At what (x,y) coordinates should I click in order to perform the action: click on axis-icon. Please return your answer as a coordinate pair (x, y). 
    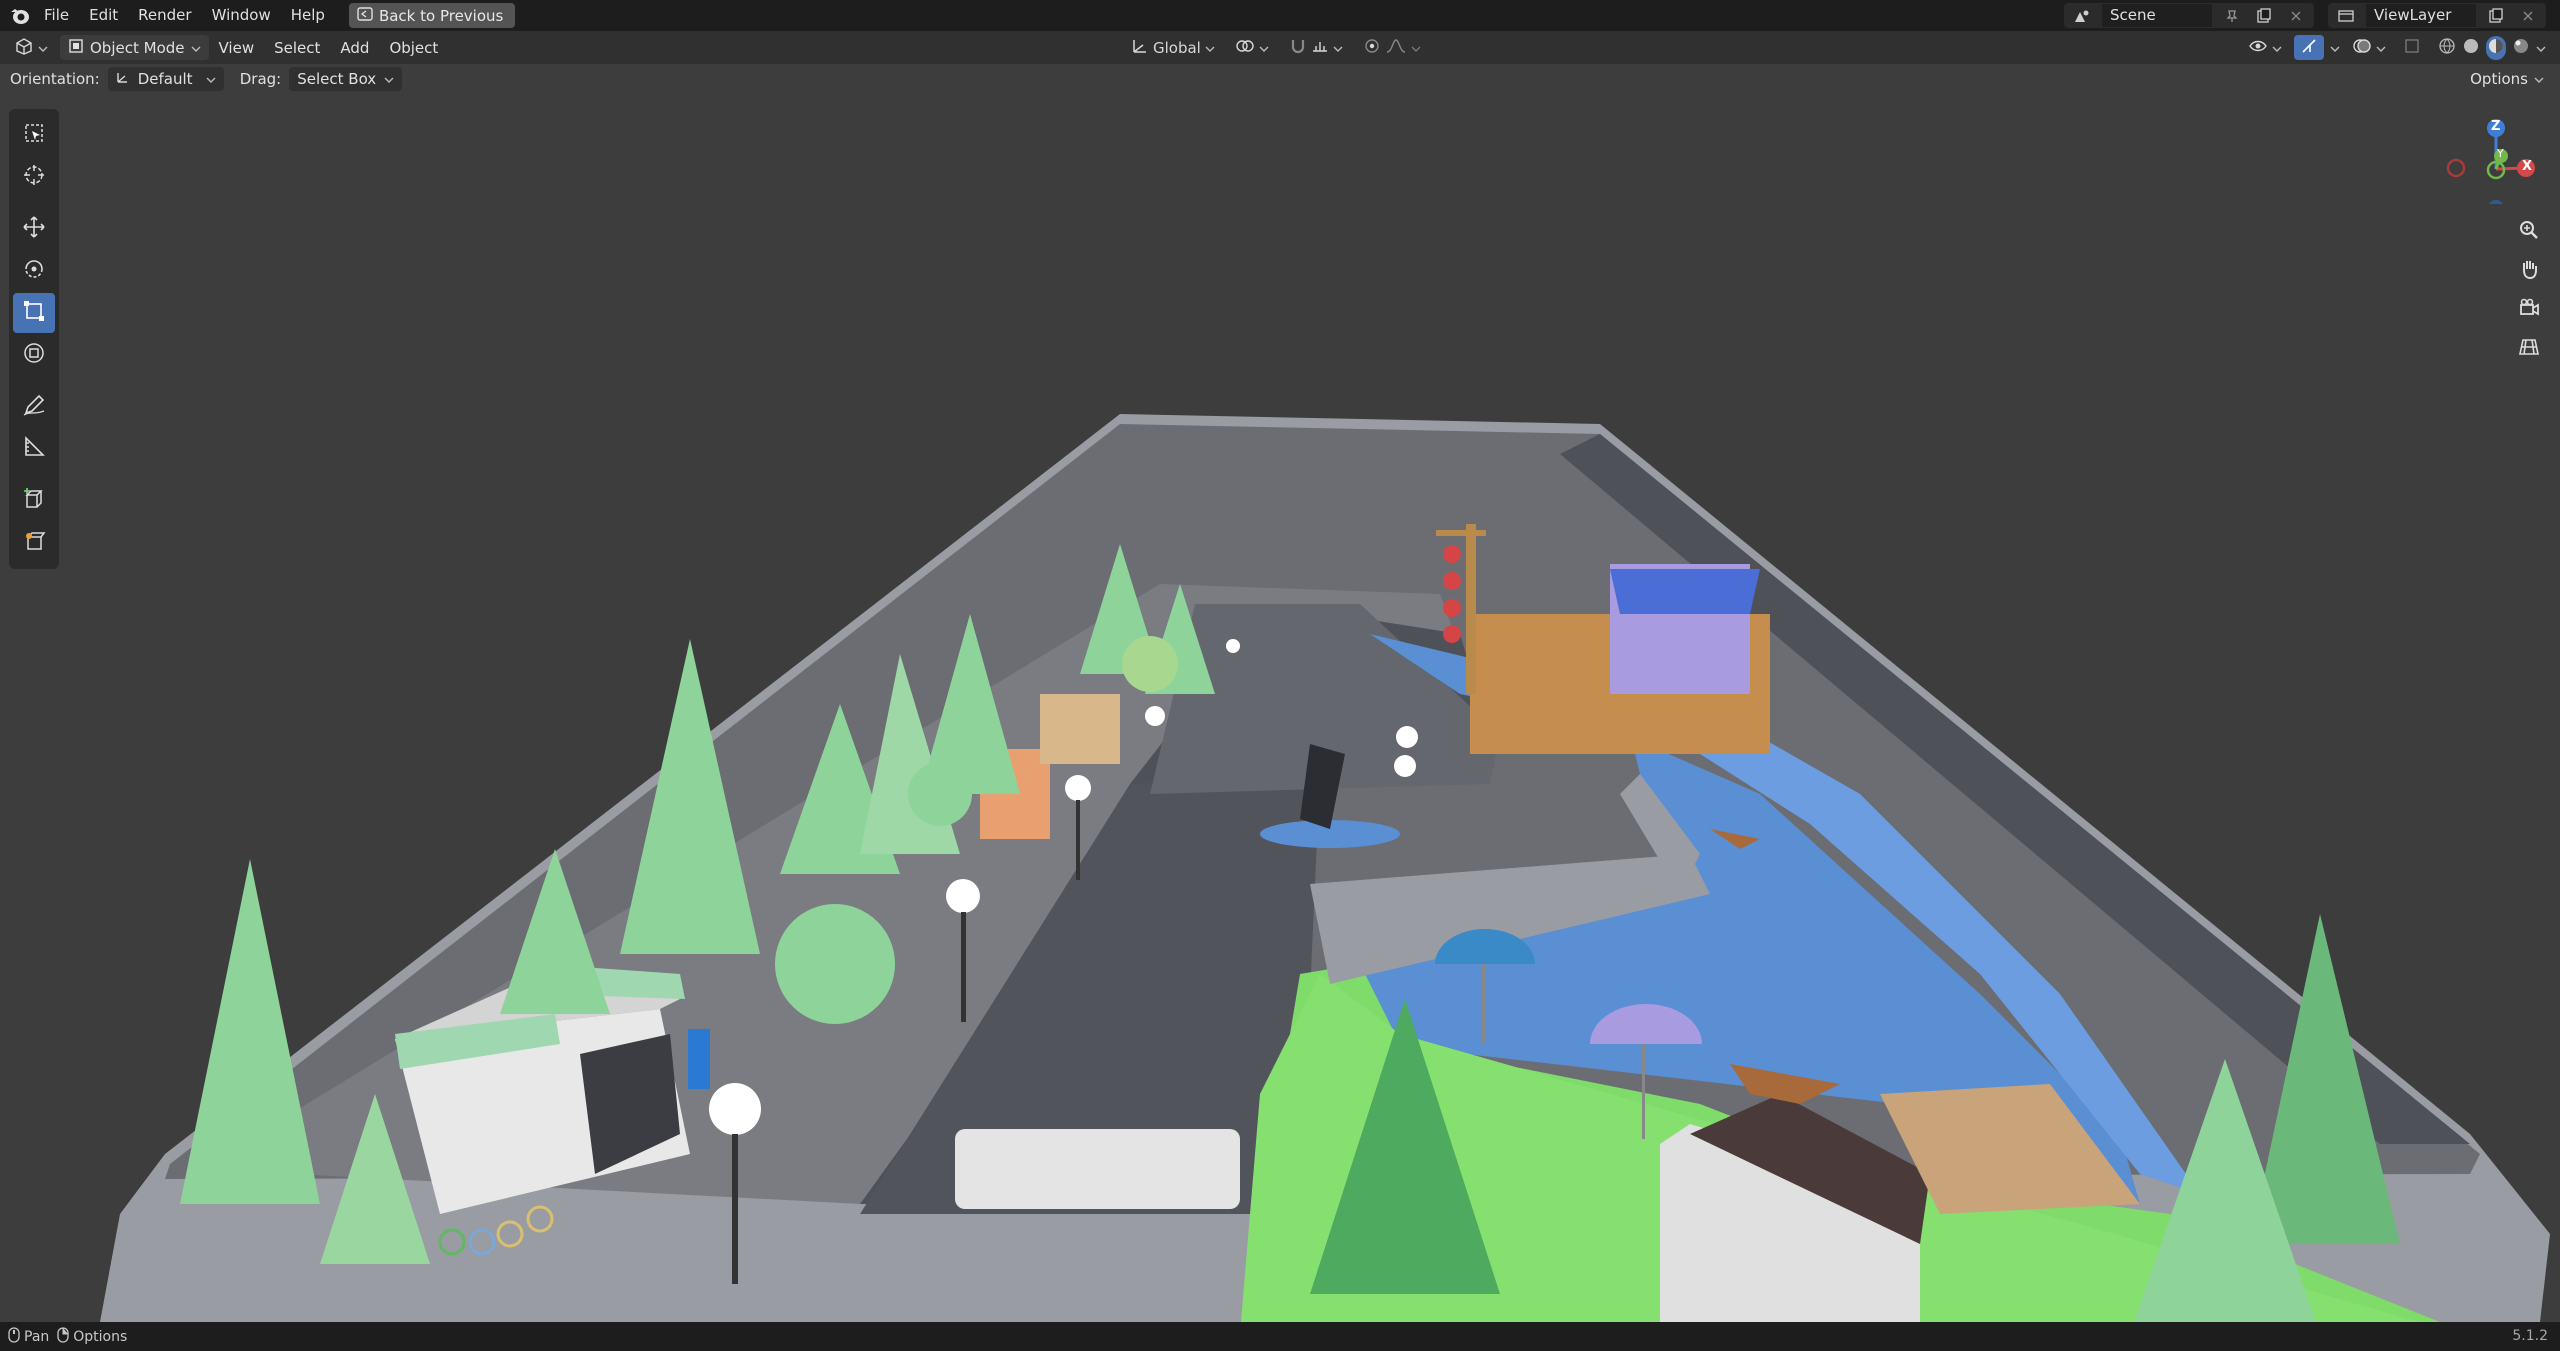
    Looking at the image, I should click on (1140, 48).